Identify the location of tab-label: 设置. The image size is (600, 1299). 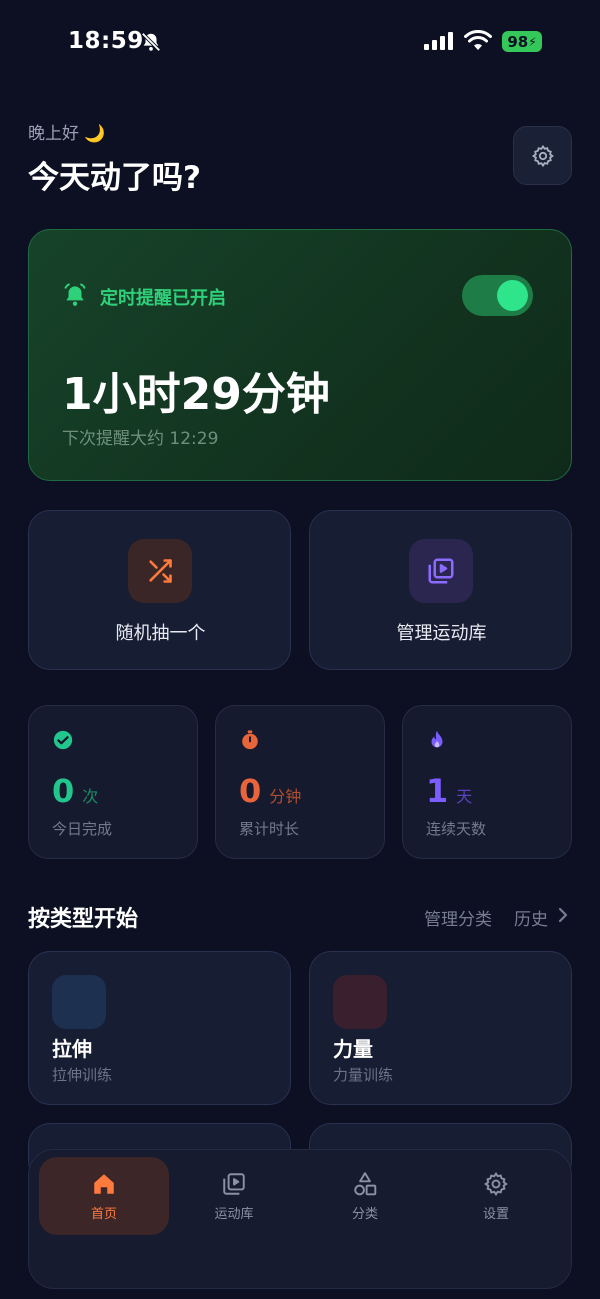
(495, 1214).